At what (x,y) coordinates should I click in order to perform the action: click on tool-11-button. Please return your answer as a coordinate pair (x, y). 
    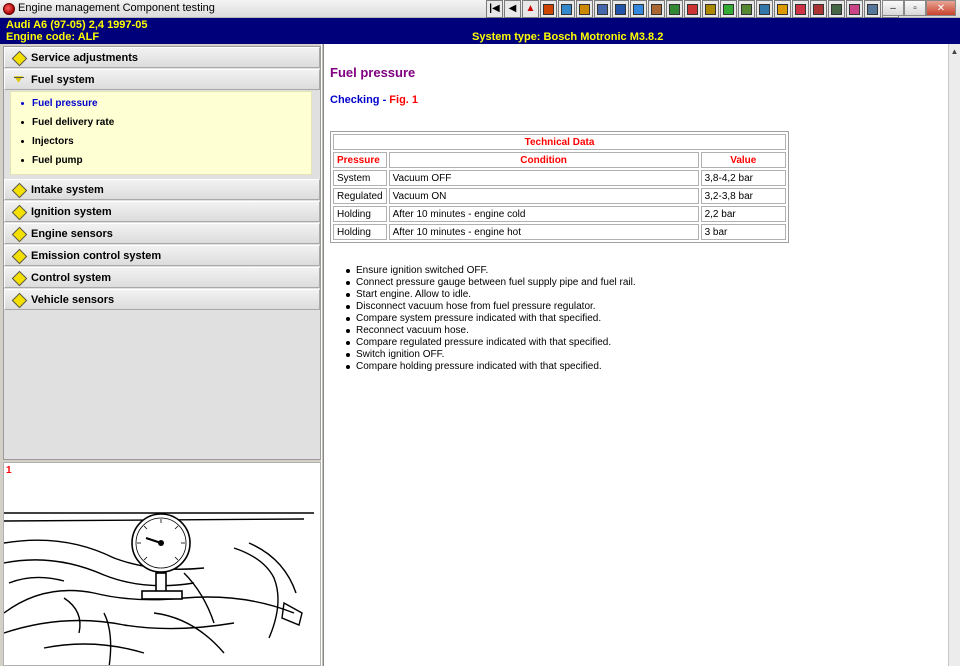
    Looking at the image, I should click on (728, 9).